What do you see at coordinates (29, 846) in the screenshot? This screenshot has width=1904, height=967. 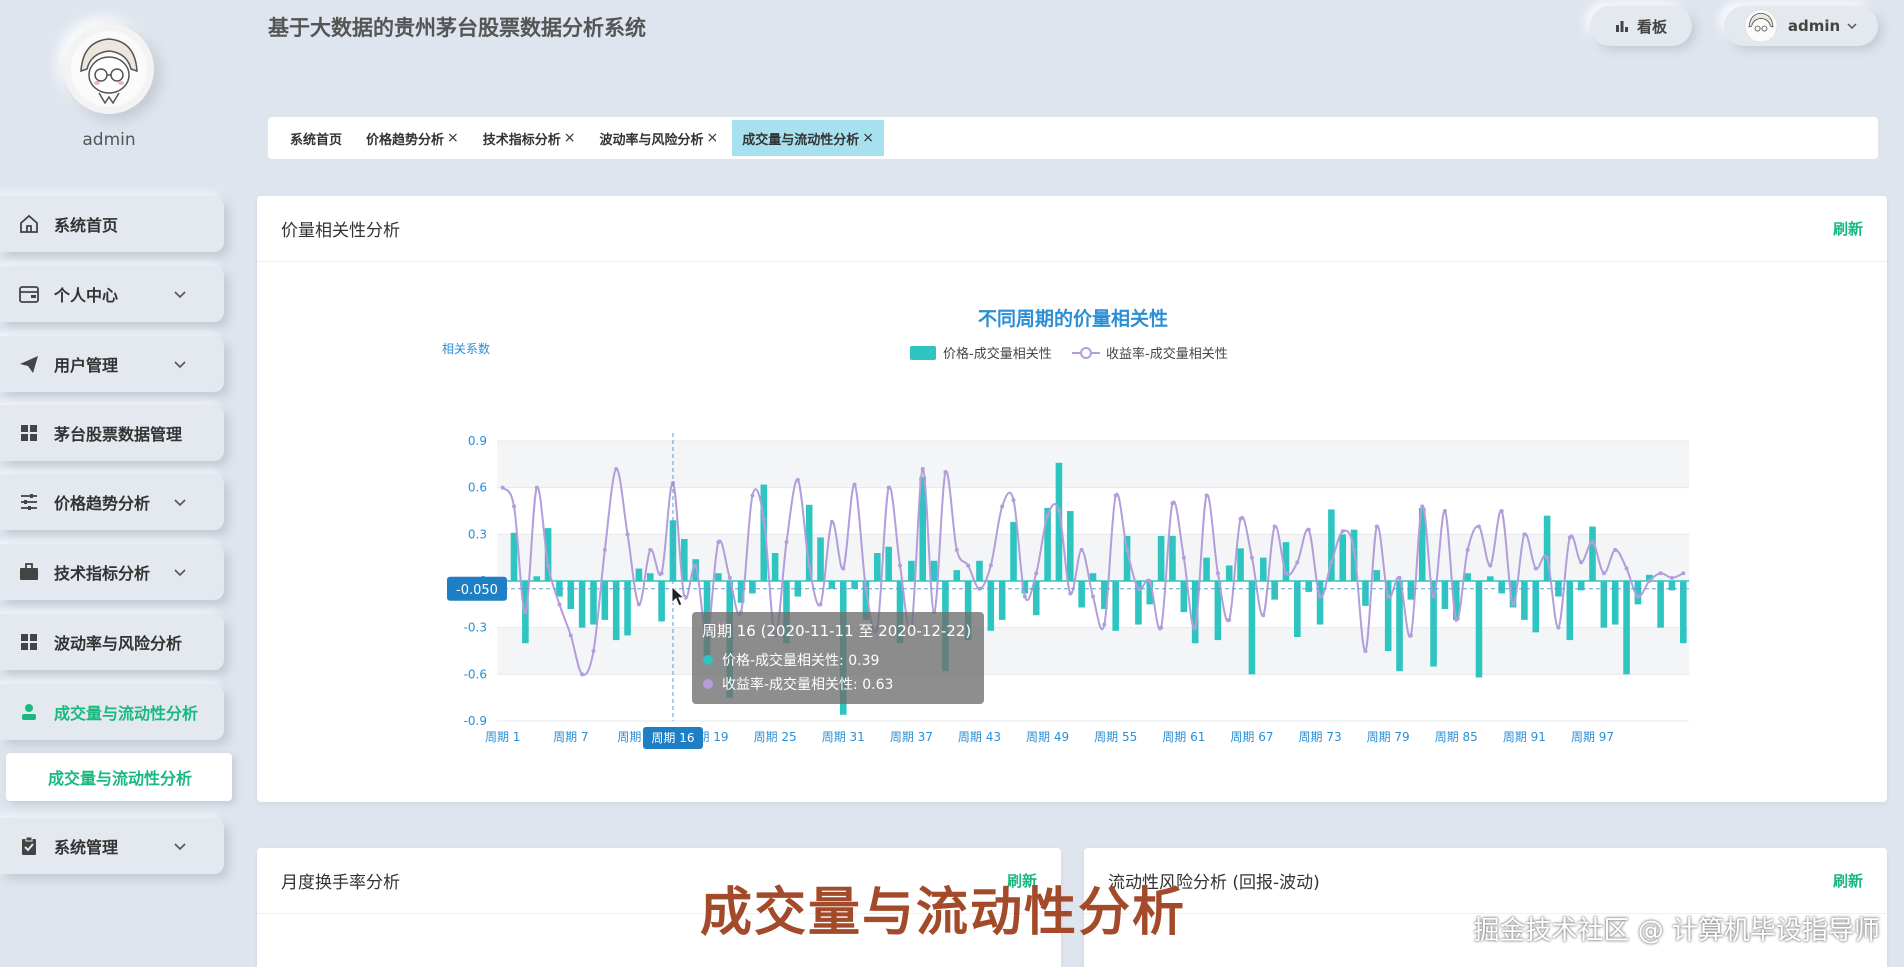 I see `clipboard-icon` at bounding box center [29, 846].